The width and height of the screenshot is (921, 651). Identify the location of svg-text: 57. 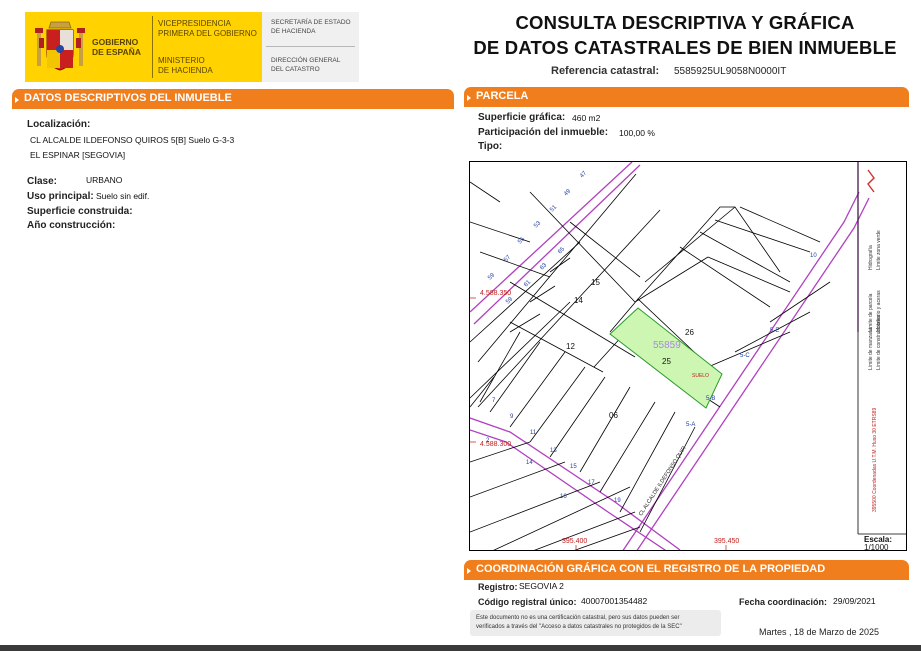
(507, 258).